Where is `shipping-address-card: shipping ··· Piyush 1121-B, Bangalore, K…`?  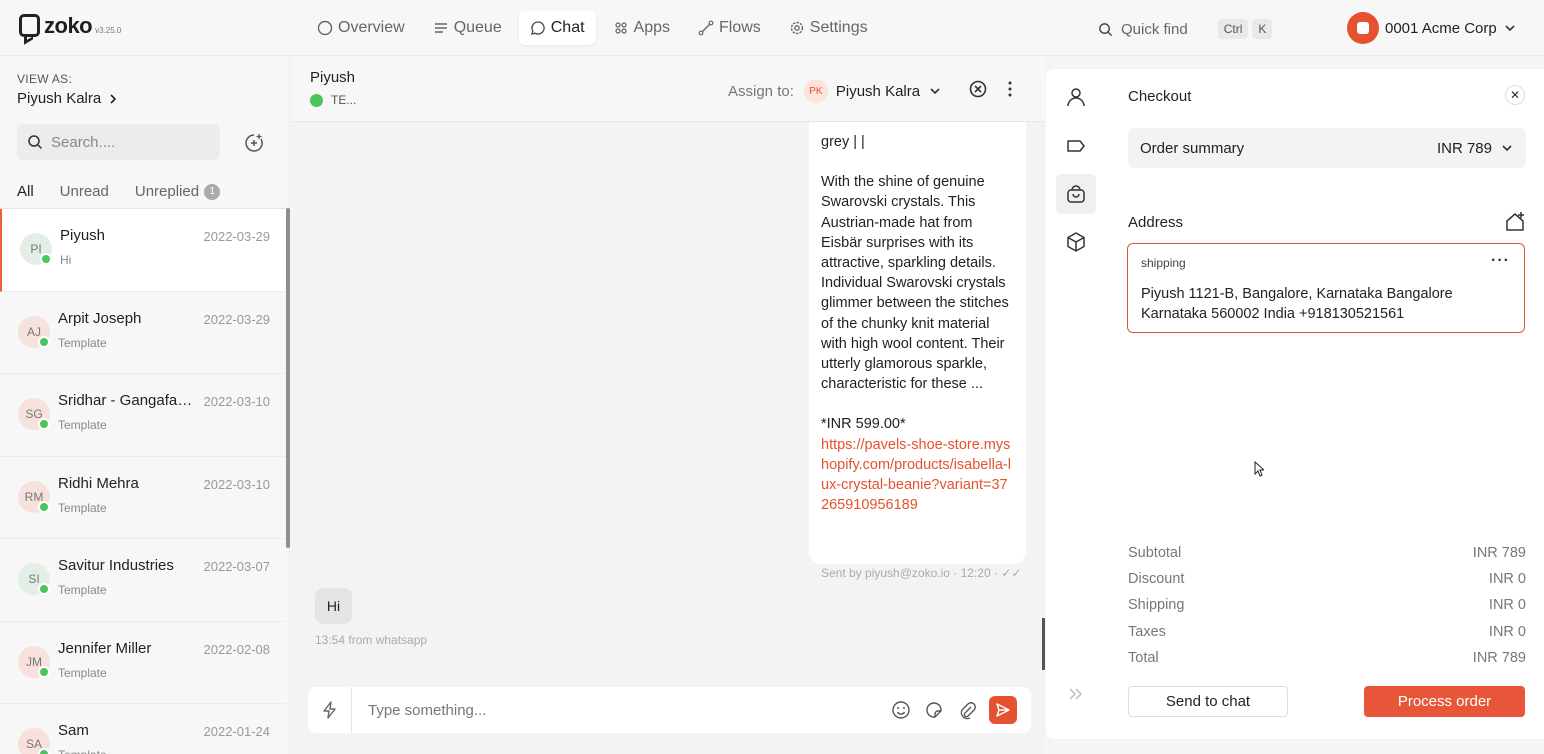 shipping-address-card: shipping ··· Piyush 1121-B, Bangalore, K… is located at coordinates (1326, 288).